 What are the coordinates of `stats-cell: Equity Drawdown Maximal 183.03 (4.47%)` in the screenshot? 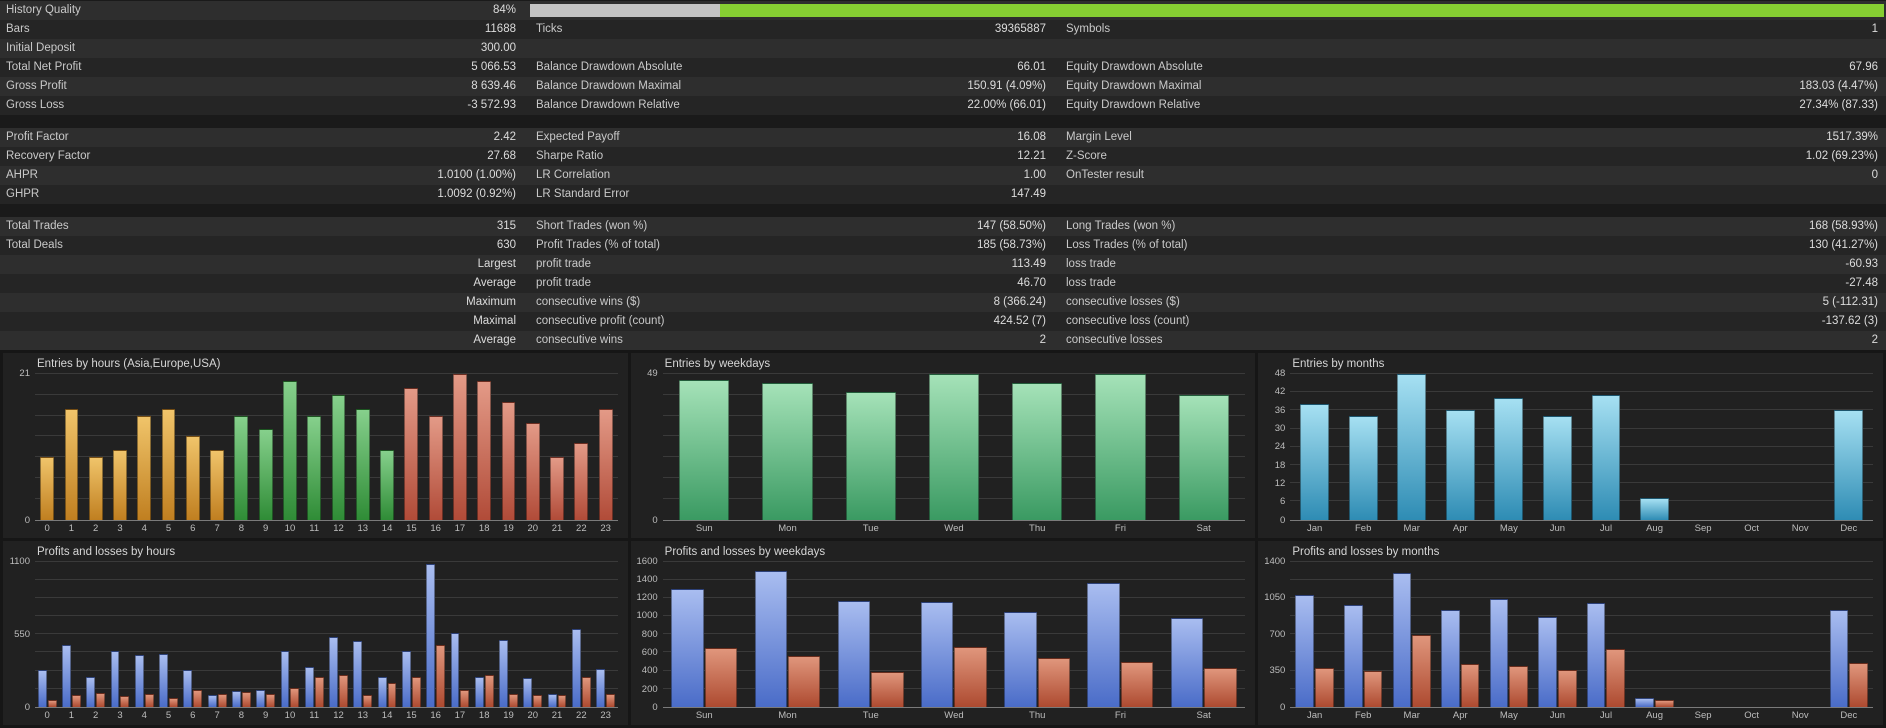 It's located at (1472, 86).